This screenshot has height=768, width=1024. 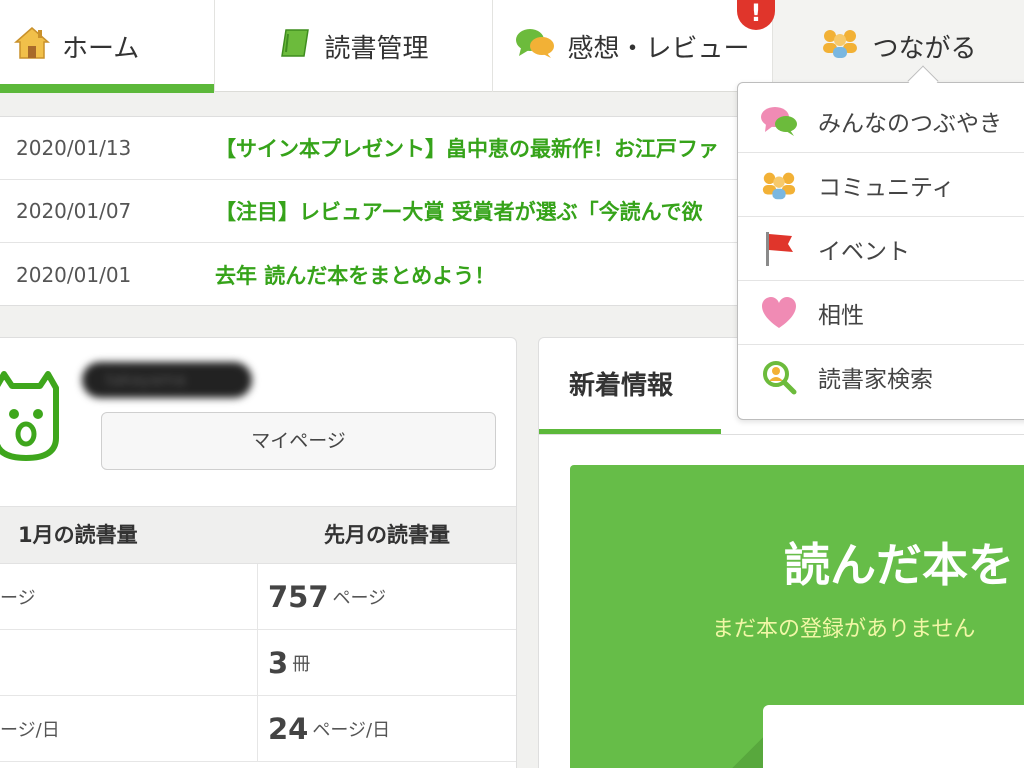 I want to click on avatar, so click(x=33, y=418).